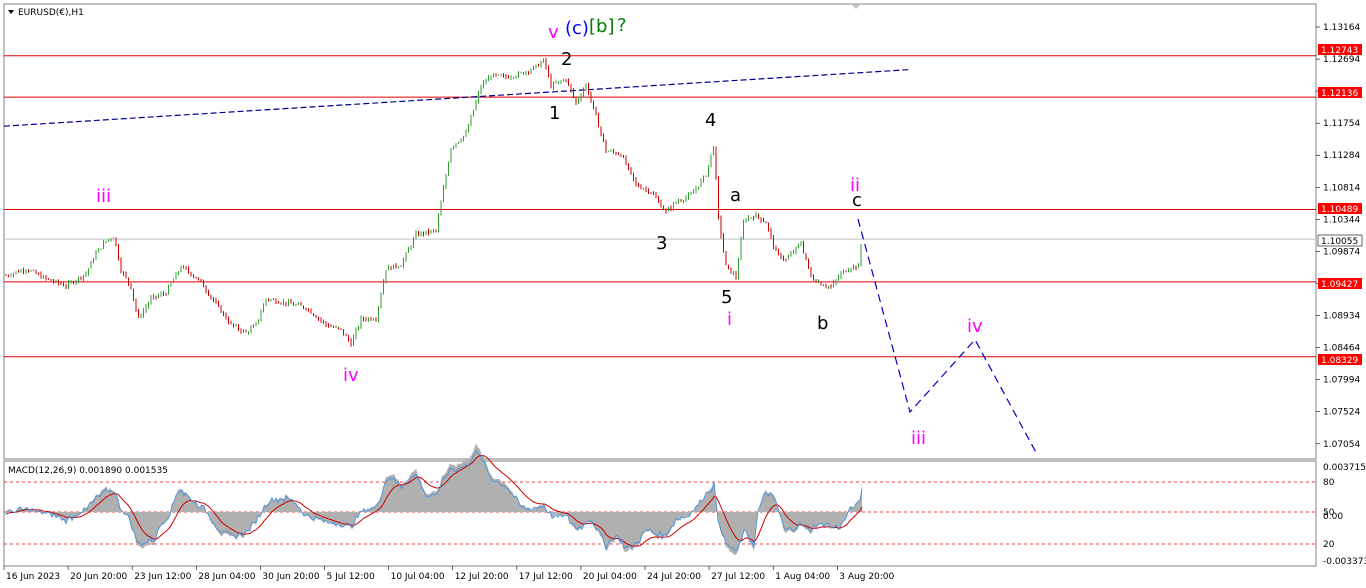 Image resolution: width=1366 pixels, height=588 pixels. I want to click on level-label-text: 1.10489, so click(1339, 210).